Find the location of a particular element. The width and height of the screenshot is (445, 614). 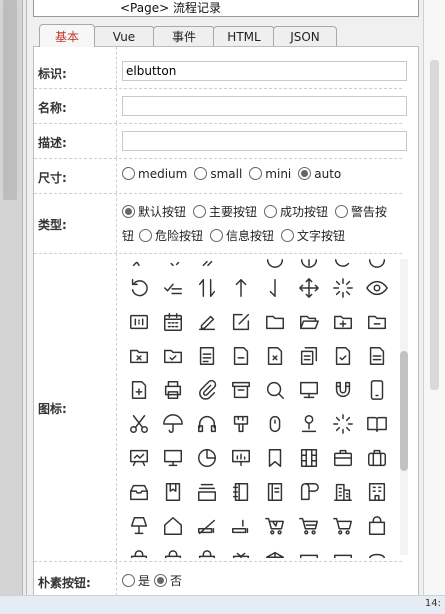

document-delete-icon is located at coordinates (275, 356).